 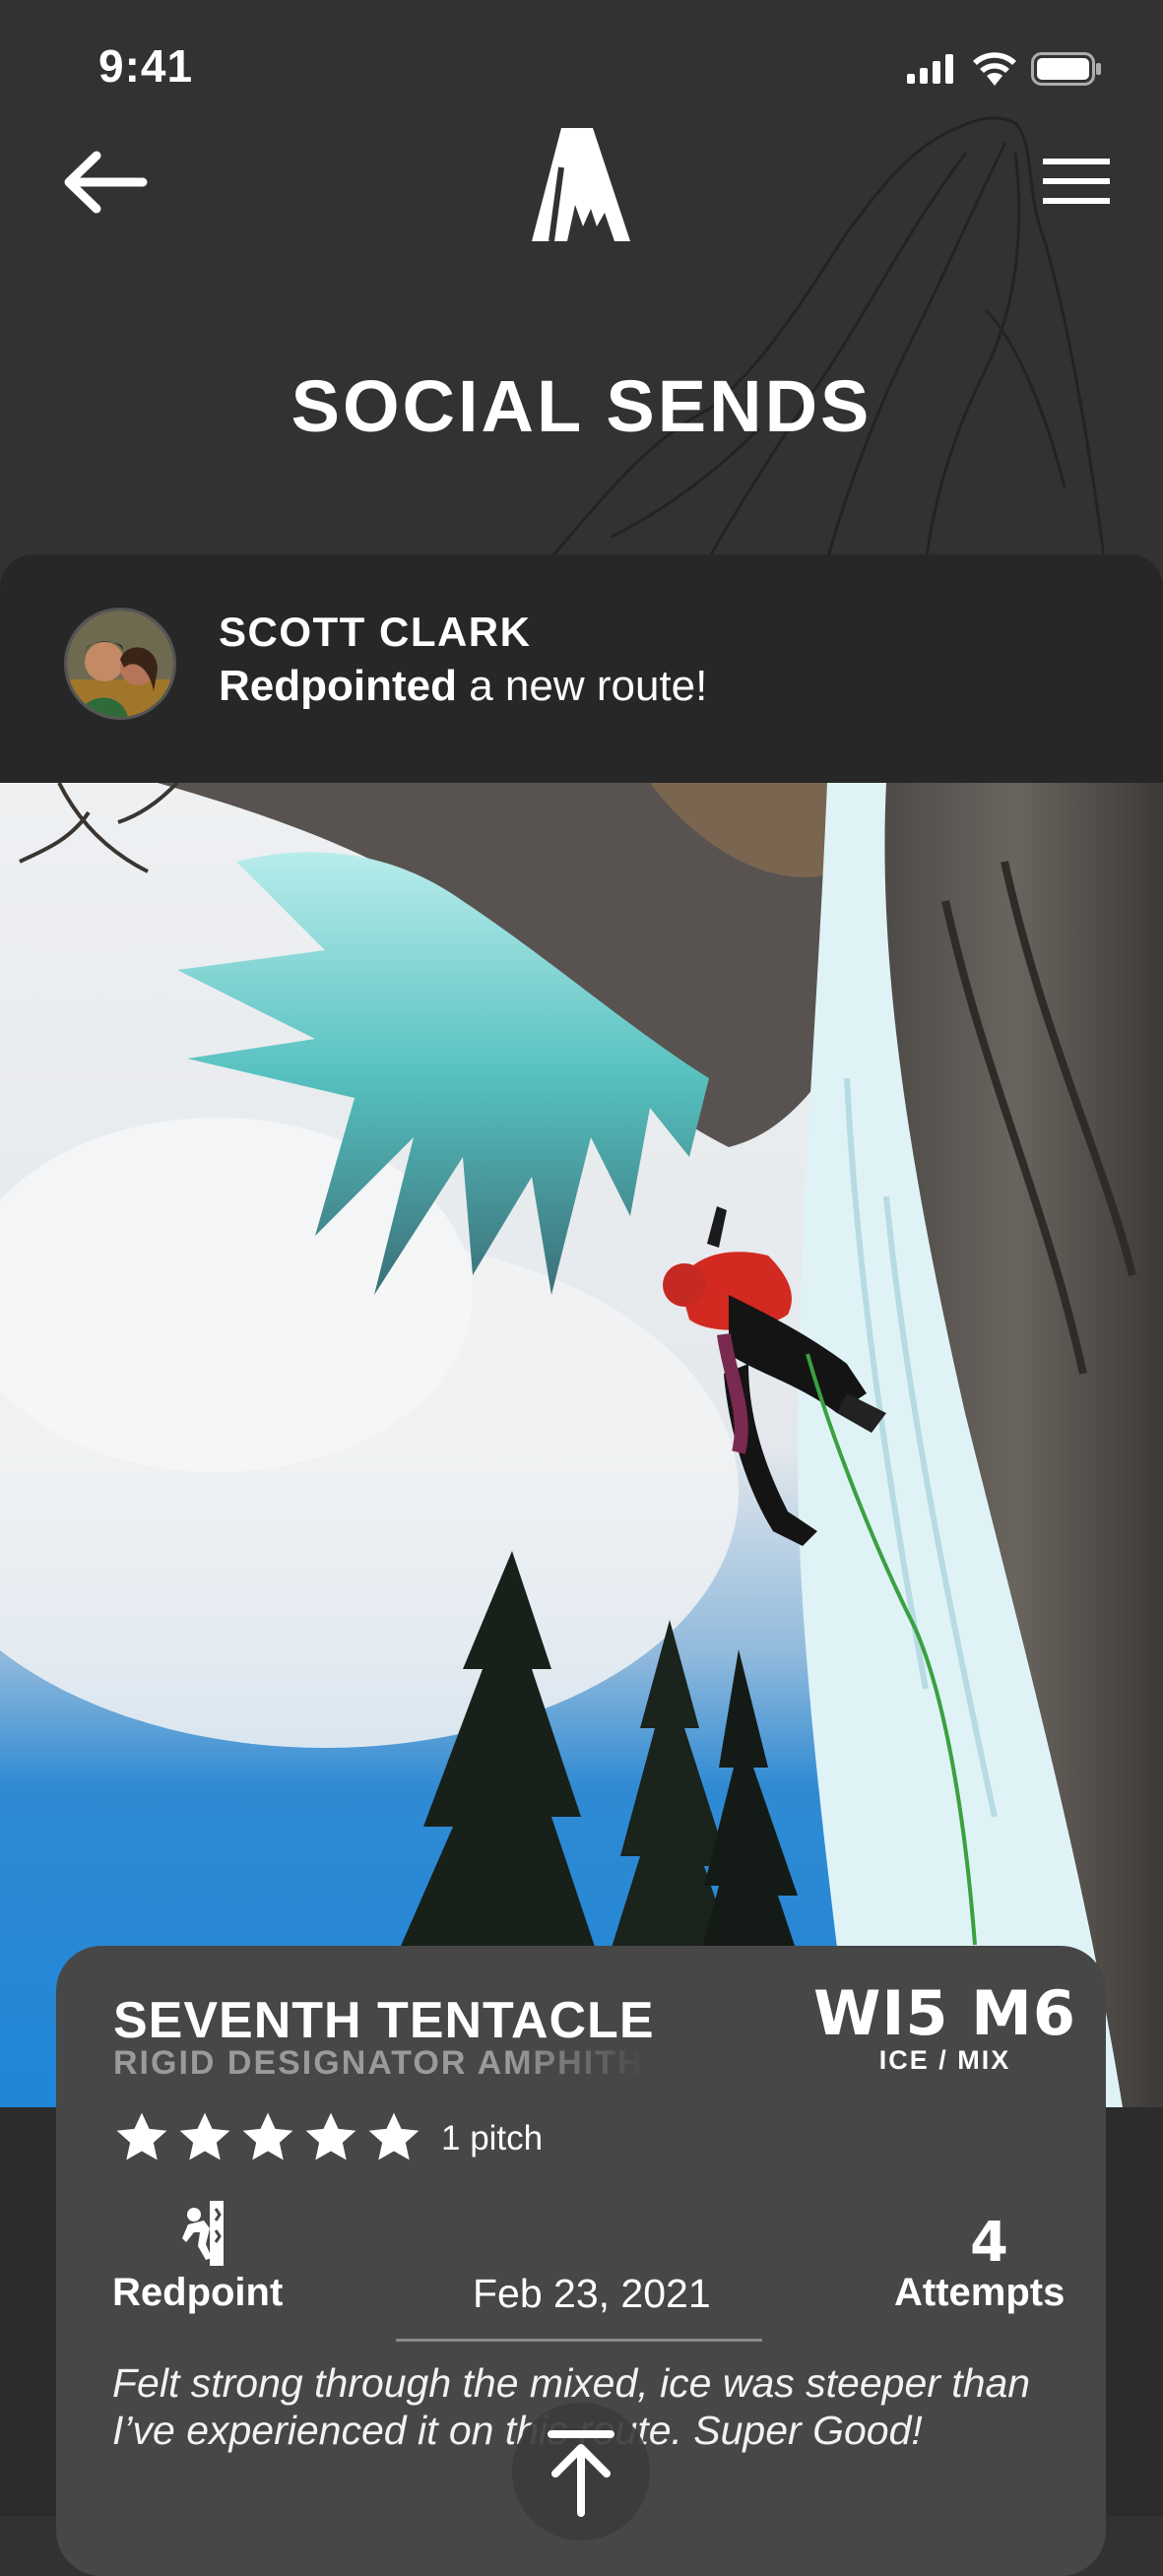 I want to click on attempts-label: Attempts, so click(x=980, y=2292).